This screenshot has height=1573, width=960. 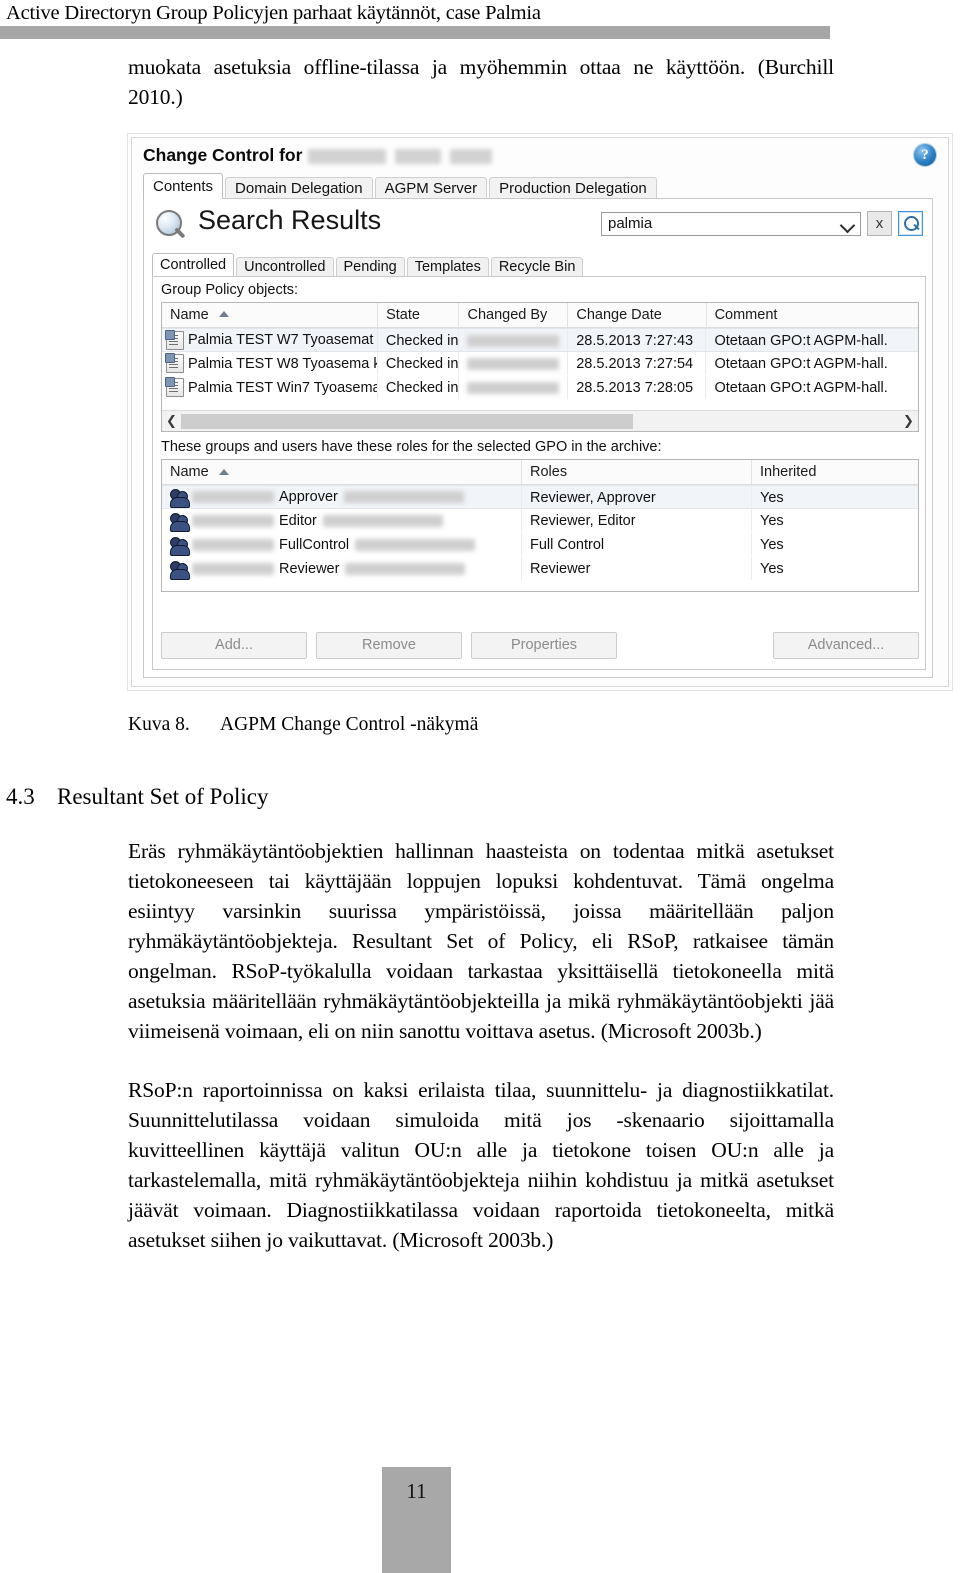 What do you see at coordinates (637, 520) in the screenshot?
I see `roles-row-roles: Reviewer, Editor` at bounding box center [637, 520].